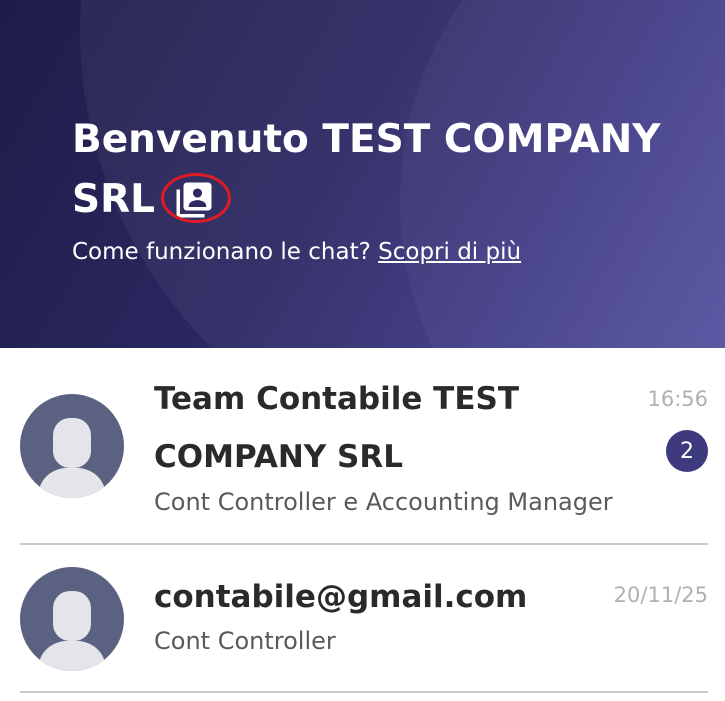  I want to click on title-line-1: Benvenuto TEST COMPANY, so click(366, 139).